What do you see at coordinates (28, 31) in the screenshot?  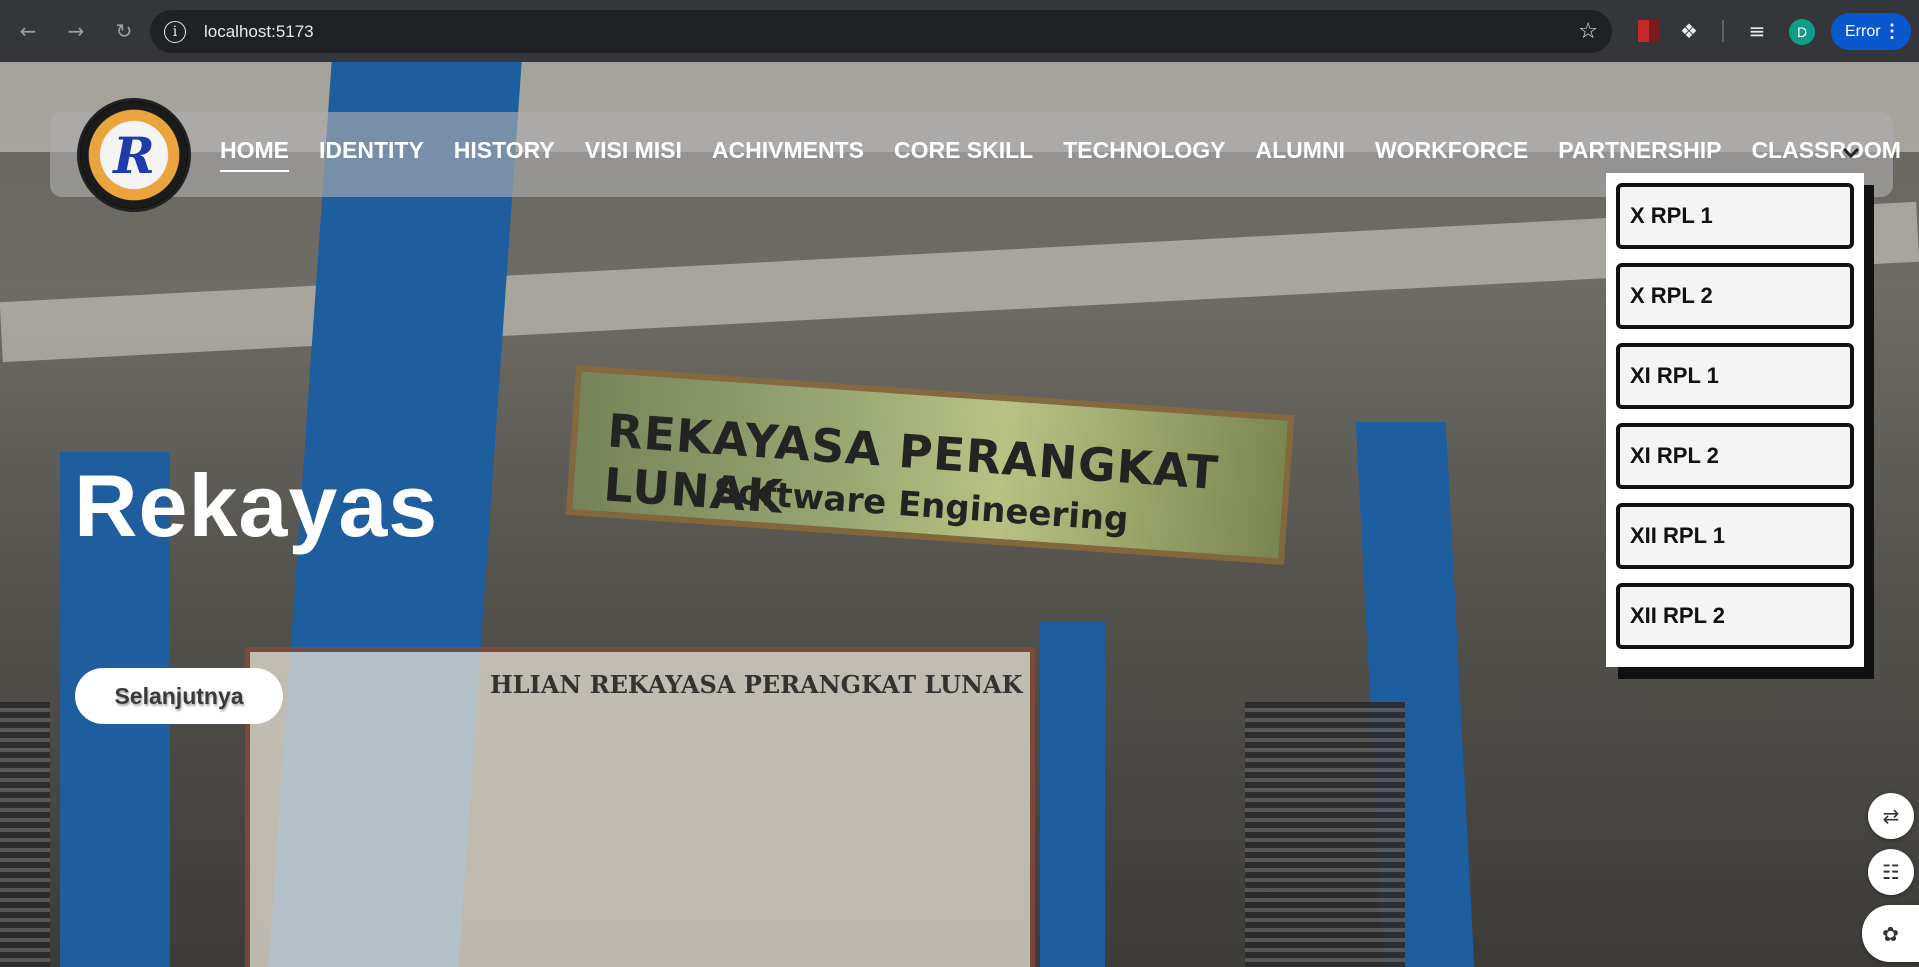 I see `back-arrow-icon: ←` at bounding box center [28, 31].